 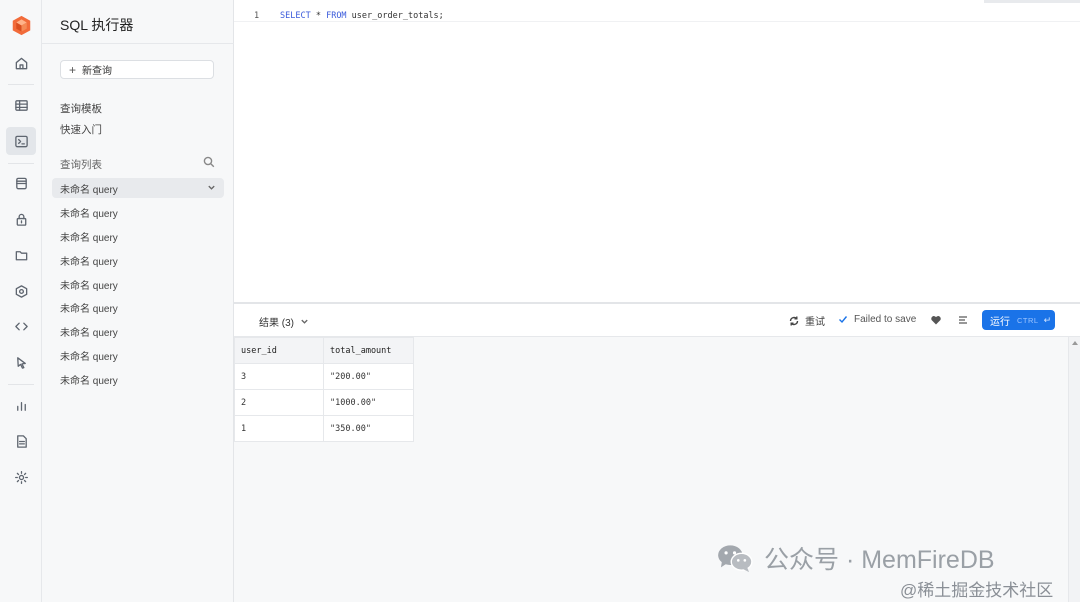 What do you see at coordinates (21, 63) in the screenshot?
I see `home-icon` at bounding box center [21, 63].